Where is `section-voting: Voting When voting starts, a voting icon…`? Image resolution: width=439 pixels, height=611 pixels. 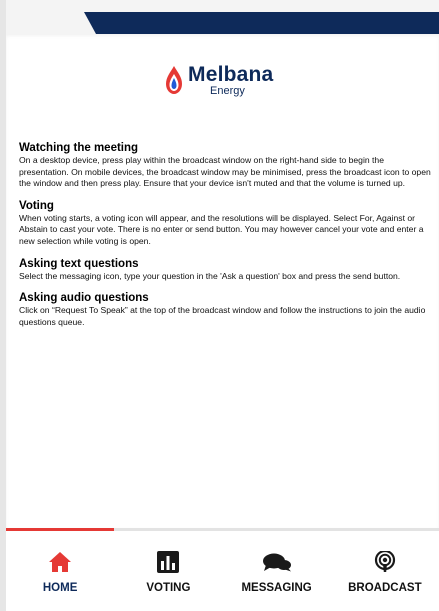
section-voting: Voting When voting starts, a voting icon… is located at coordinates (226, 224).